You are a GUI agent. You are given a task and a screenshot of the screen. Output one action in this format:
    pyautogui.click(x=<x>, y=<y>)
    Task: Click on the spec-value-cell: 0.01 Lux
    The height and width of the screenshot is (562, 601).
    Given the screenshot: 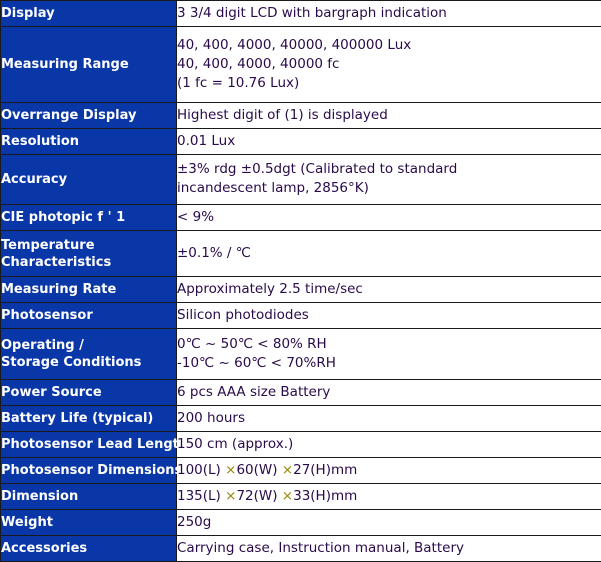 What is the action you would take?
    pyautogui.click(x=388, y=141)
    